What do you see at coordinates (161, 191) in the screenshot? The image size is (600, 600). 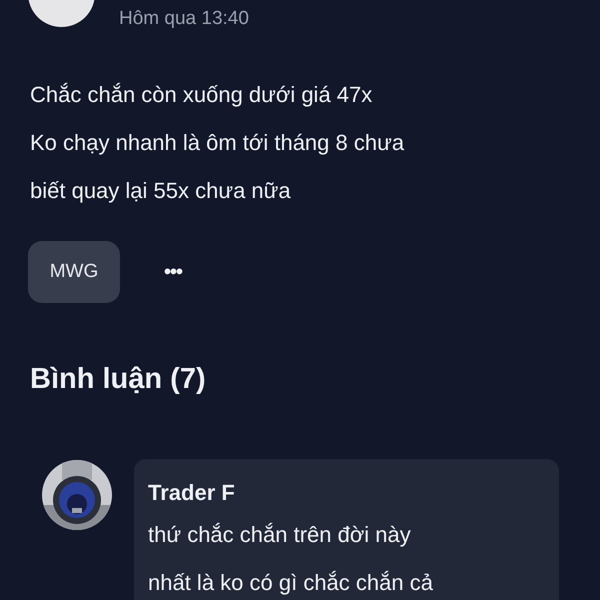 I see `post-text: biết quay lại 55x chưa nữa` at bounding box center [161, 191].